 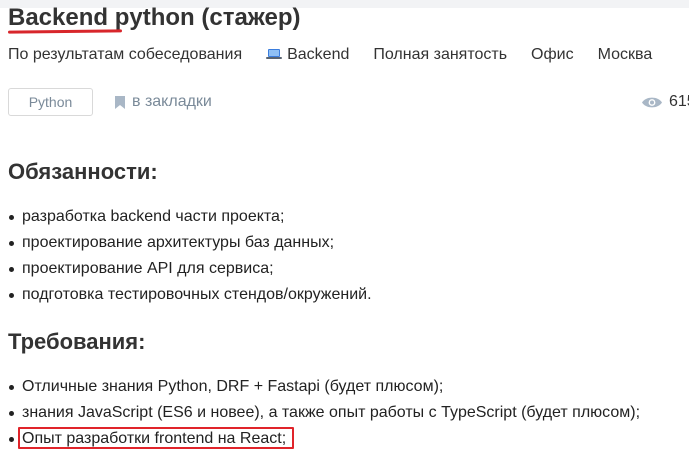 What do you see at coordinates (50, 102) in the screenshot?
I see `tag-python: Python` at bounding box center [50, 102].